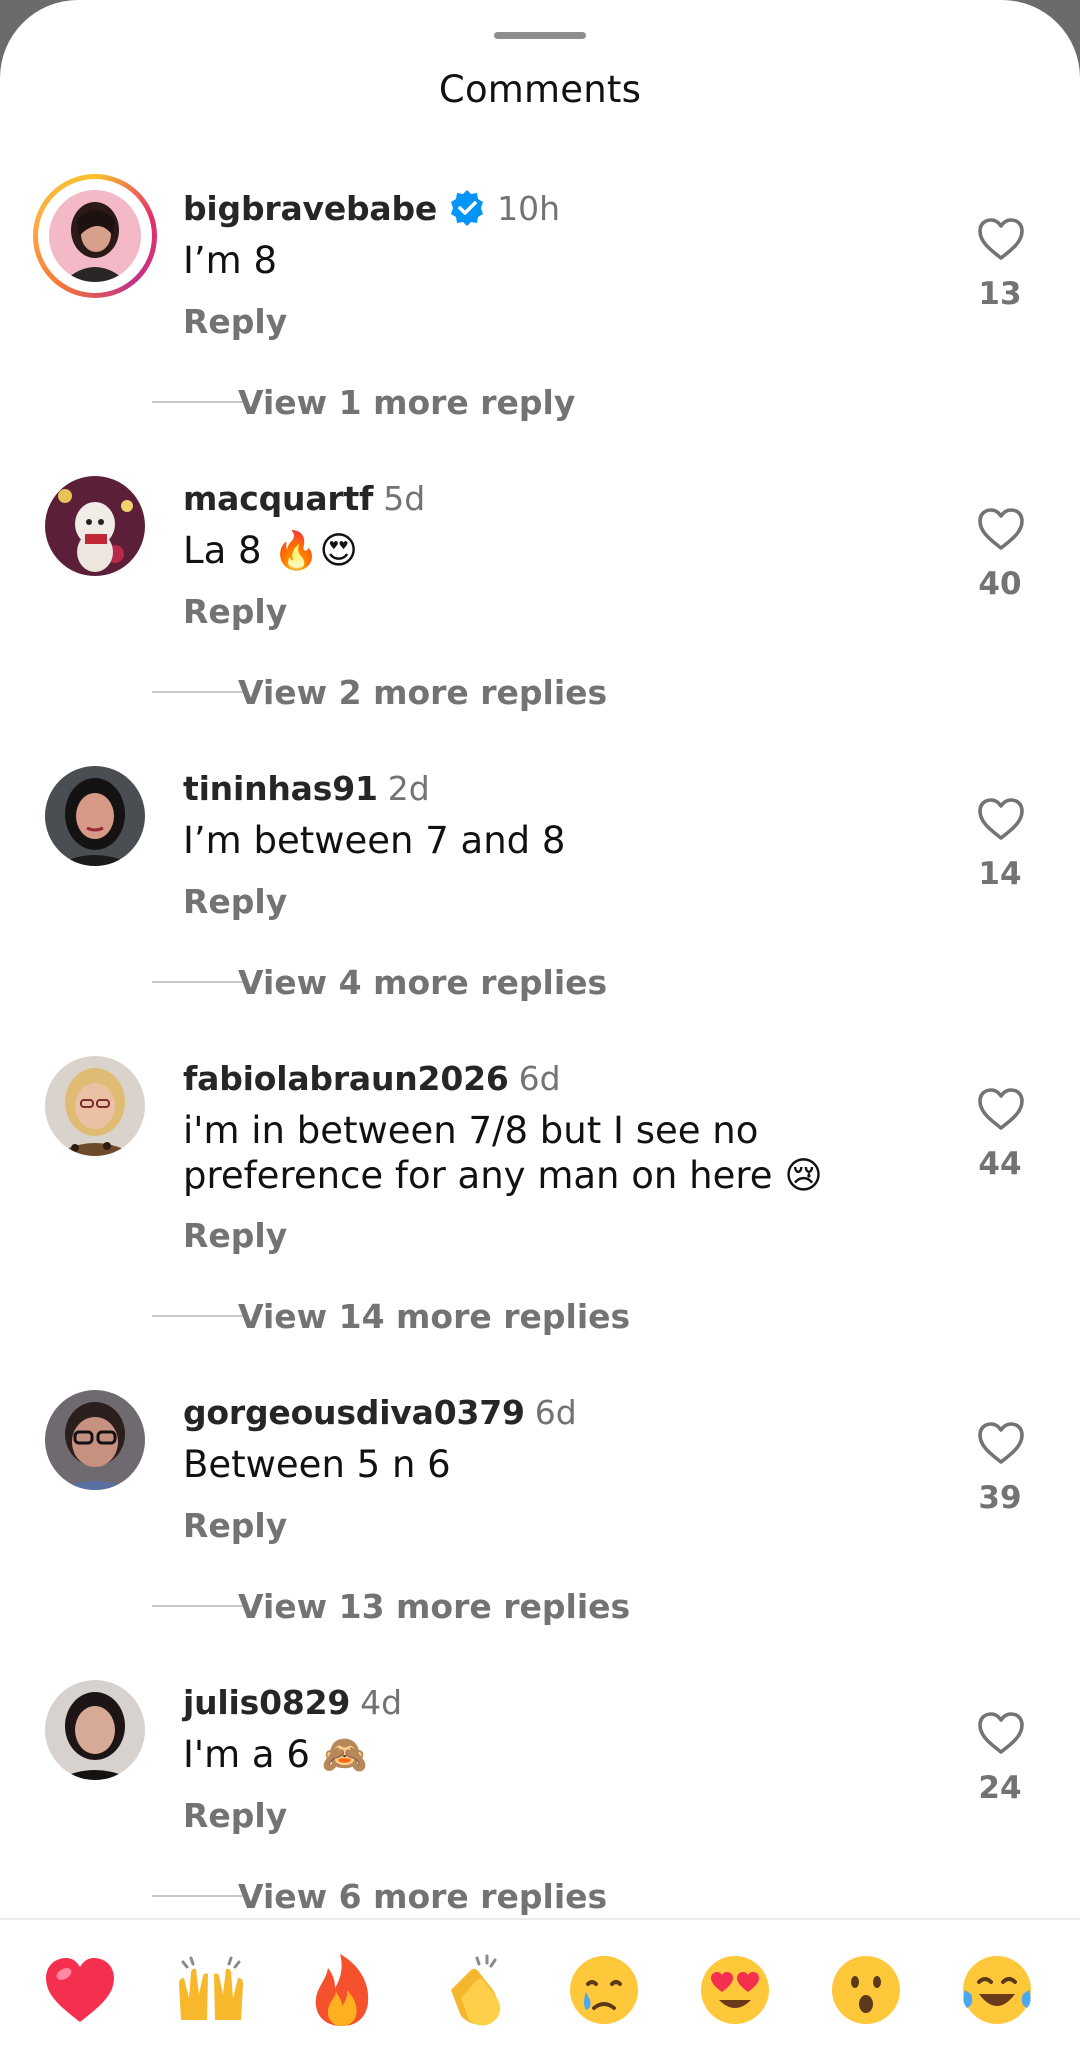  Describe the element at coordinates (1000, 874) in the screenshot. I see `like-count: 14` at that location.